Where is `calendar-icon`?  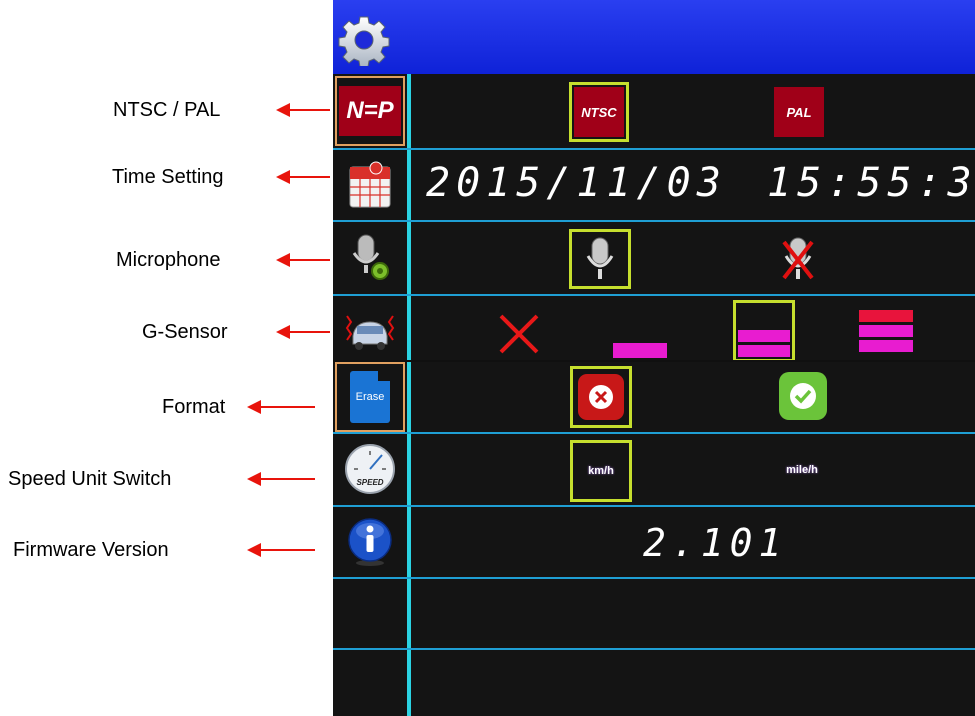
calendar-icon is located at coordinates (370, 184).